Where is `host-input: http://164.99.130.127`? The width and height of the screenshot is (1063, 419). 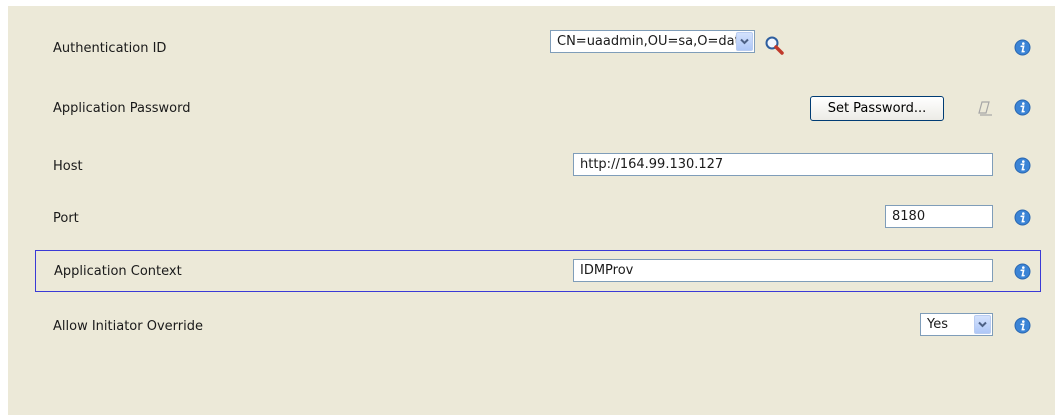
host-input: http://164.99.130.127 is located at coordinates (783, 164).